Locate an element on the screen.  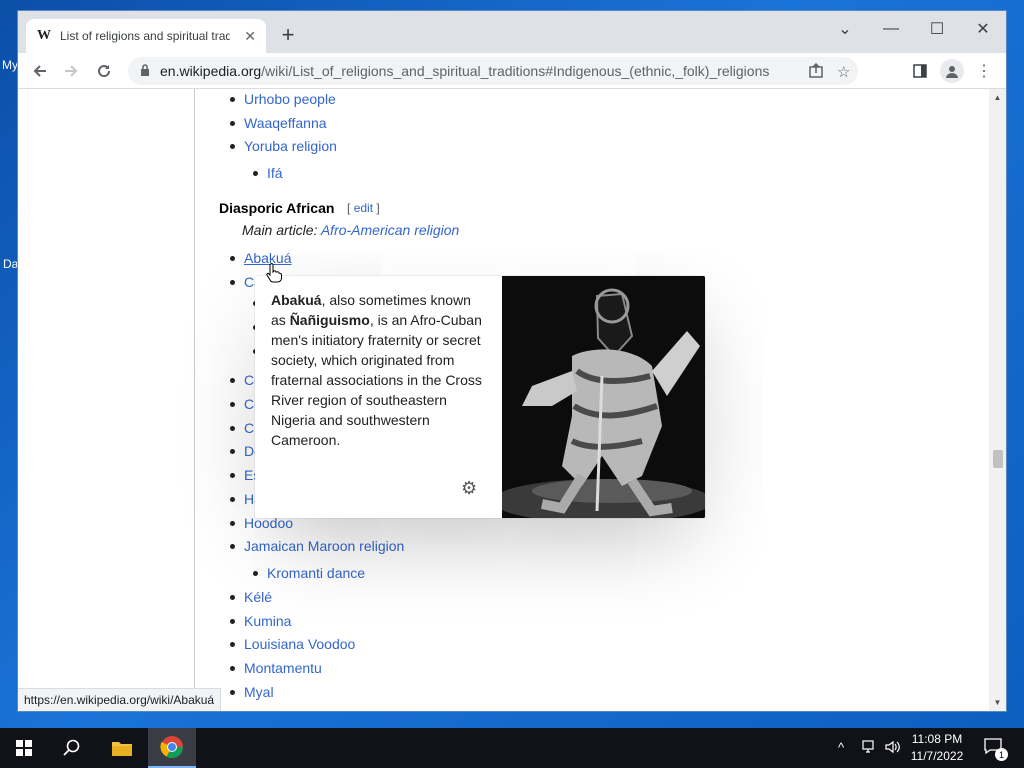
back-arrow-icon is located at coordinates (40, 71).